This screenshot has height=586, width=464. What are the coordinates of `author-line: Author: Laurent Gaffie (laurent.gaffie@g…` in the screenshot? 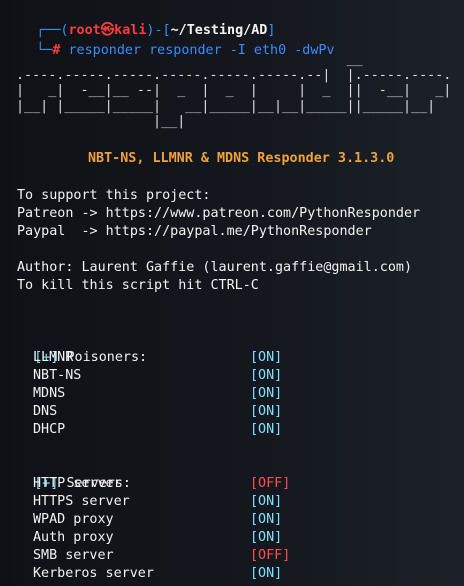 It's located at (215, 267).